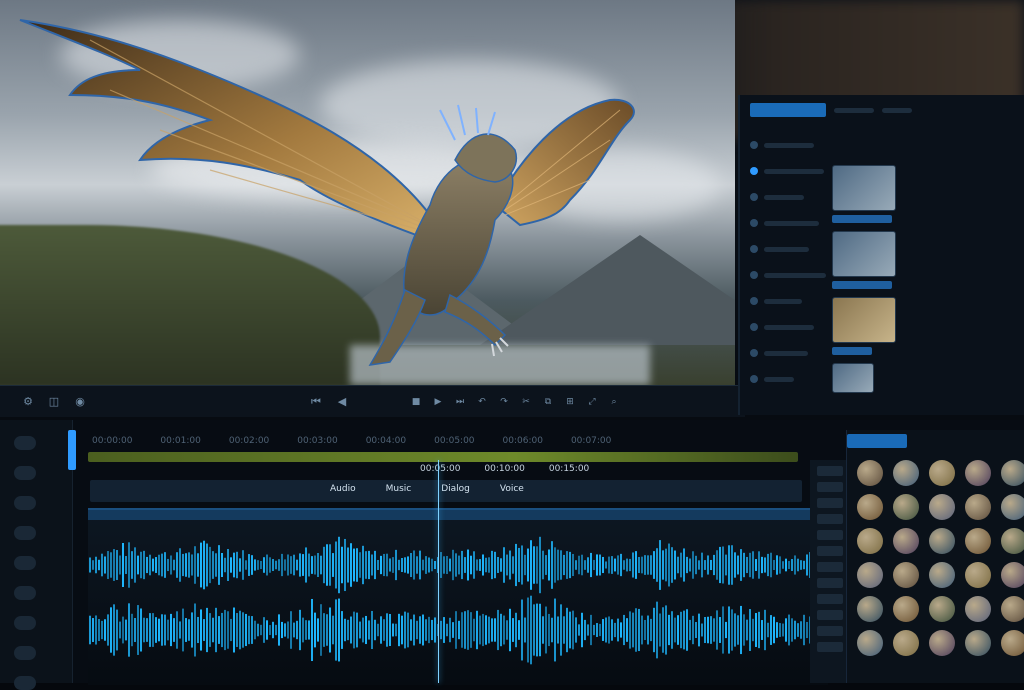 This screenshot has width=1024, height=690. I want to click on selection-marker, so click(72, 450).